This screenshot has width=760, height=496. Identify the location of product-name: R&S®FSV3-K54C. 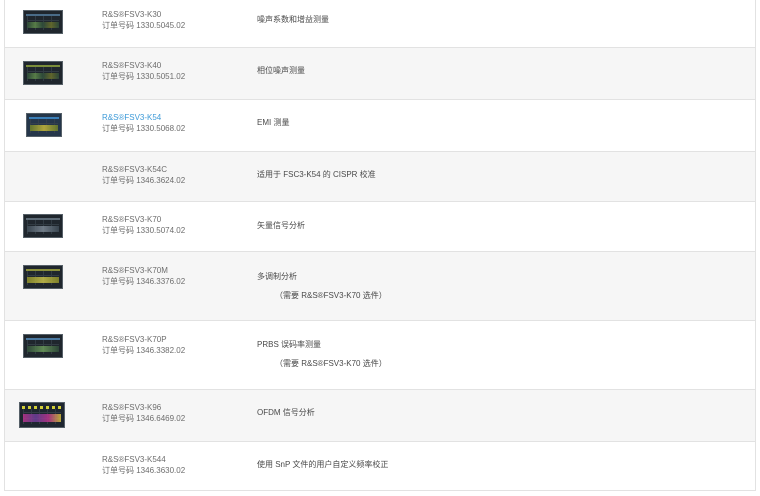
(135, 169).